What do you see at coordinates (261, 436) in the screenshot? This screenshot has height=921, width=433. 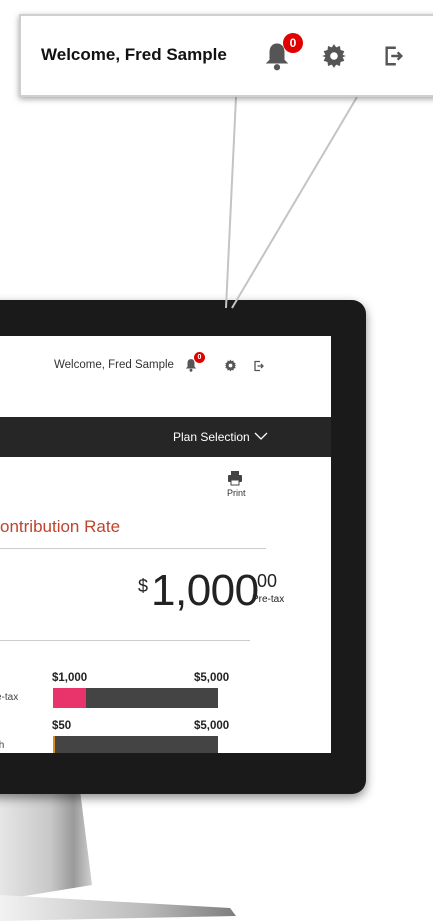 I see `chevron-down-icon` at bounding box center [261, 436].